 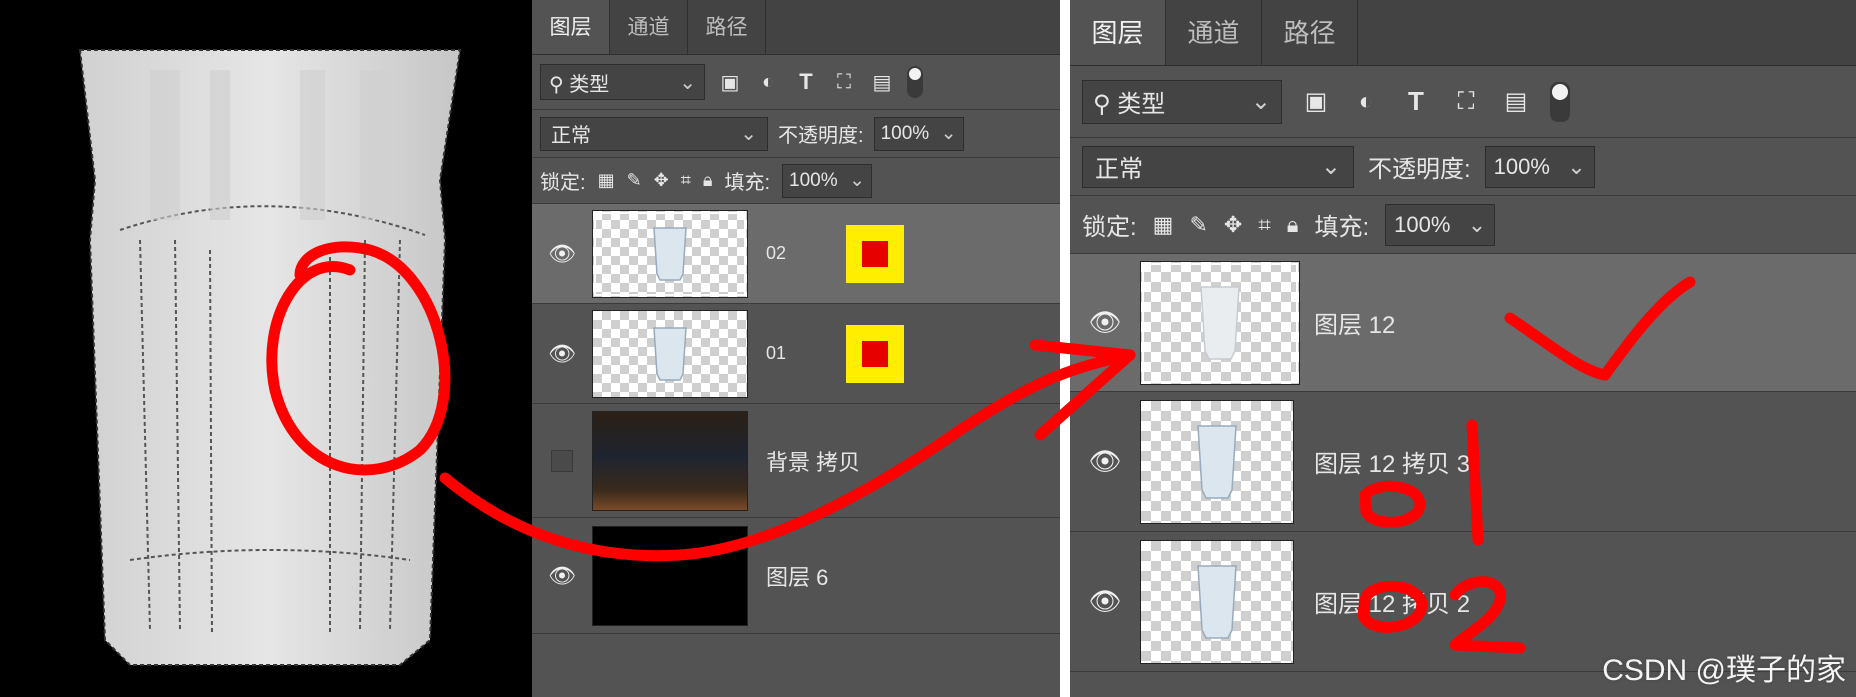 I want to click on panel-tabs: 图层 通道 路径, so click(x=796, y=27).